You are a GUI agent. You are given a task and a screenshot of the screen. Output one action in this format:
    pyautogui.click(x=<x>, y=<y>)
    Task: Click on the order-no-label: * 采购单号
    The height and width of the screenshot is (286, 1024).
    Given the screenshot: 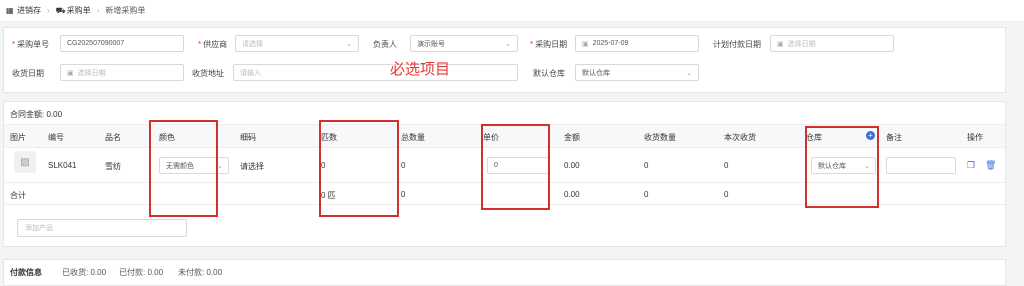 What is the action you would take?
    pyautogui.click(x=31, y=44)
    